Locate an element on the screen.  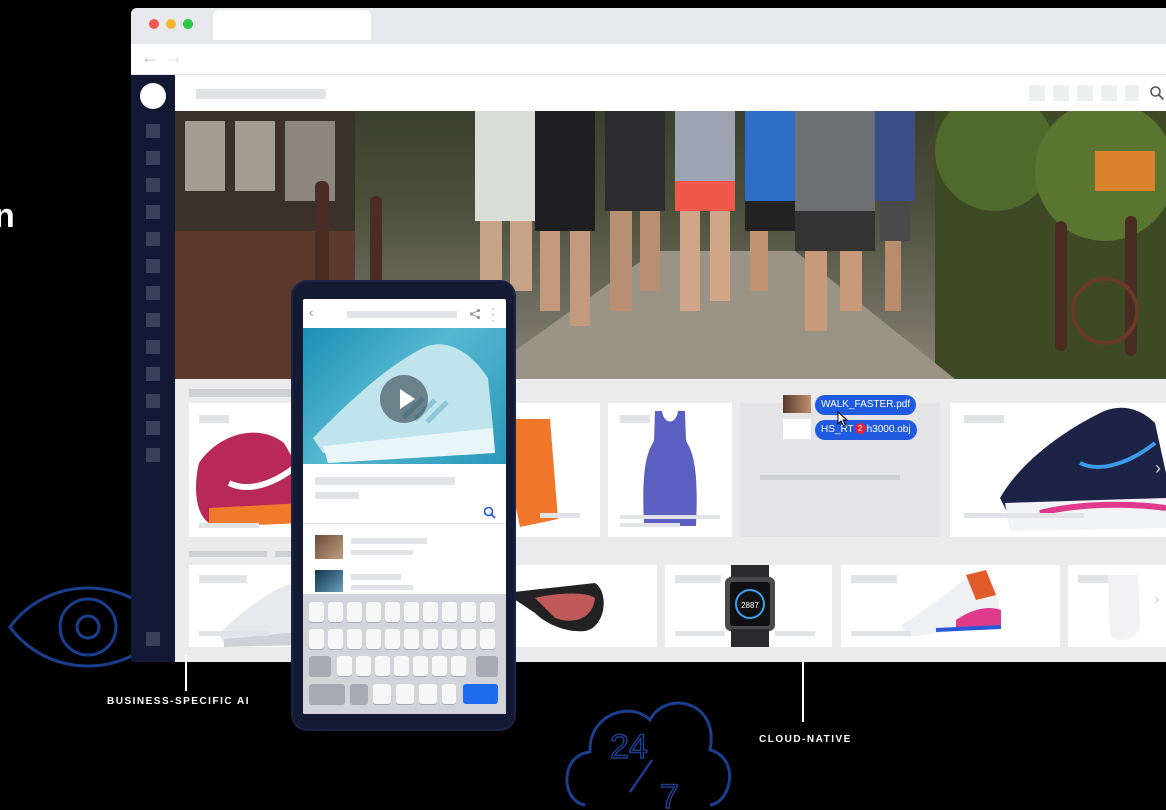
mobile-screen: ‹ · · · is located at coordinates (404, 506).